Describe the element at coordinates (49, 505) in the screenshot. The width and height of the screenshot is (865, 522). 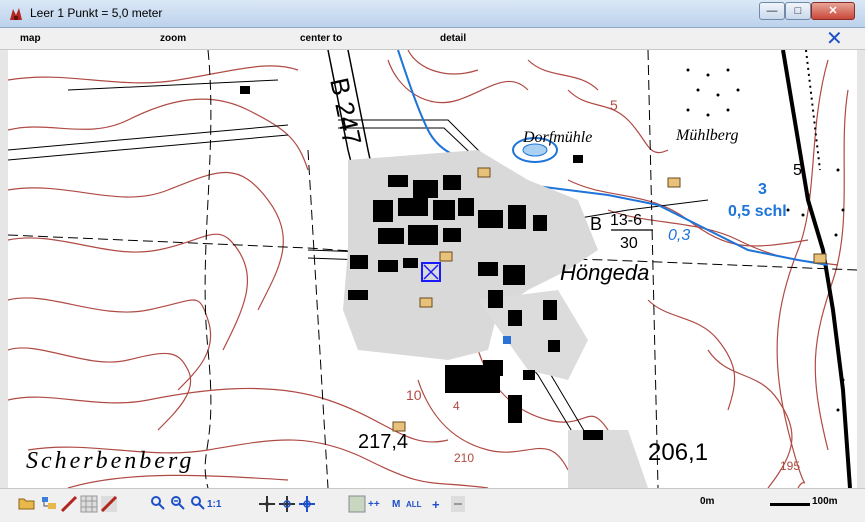
I see `layers-icon` at that location.